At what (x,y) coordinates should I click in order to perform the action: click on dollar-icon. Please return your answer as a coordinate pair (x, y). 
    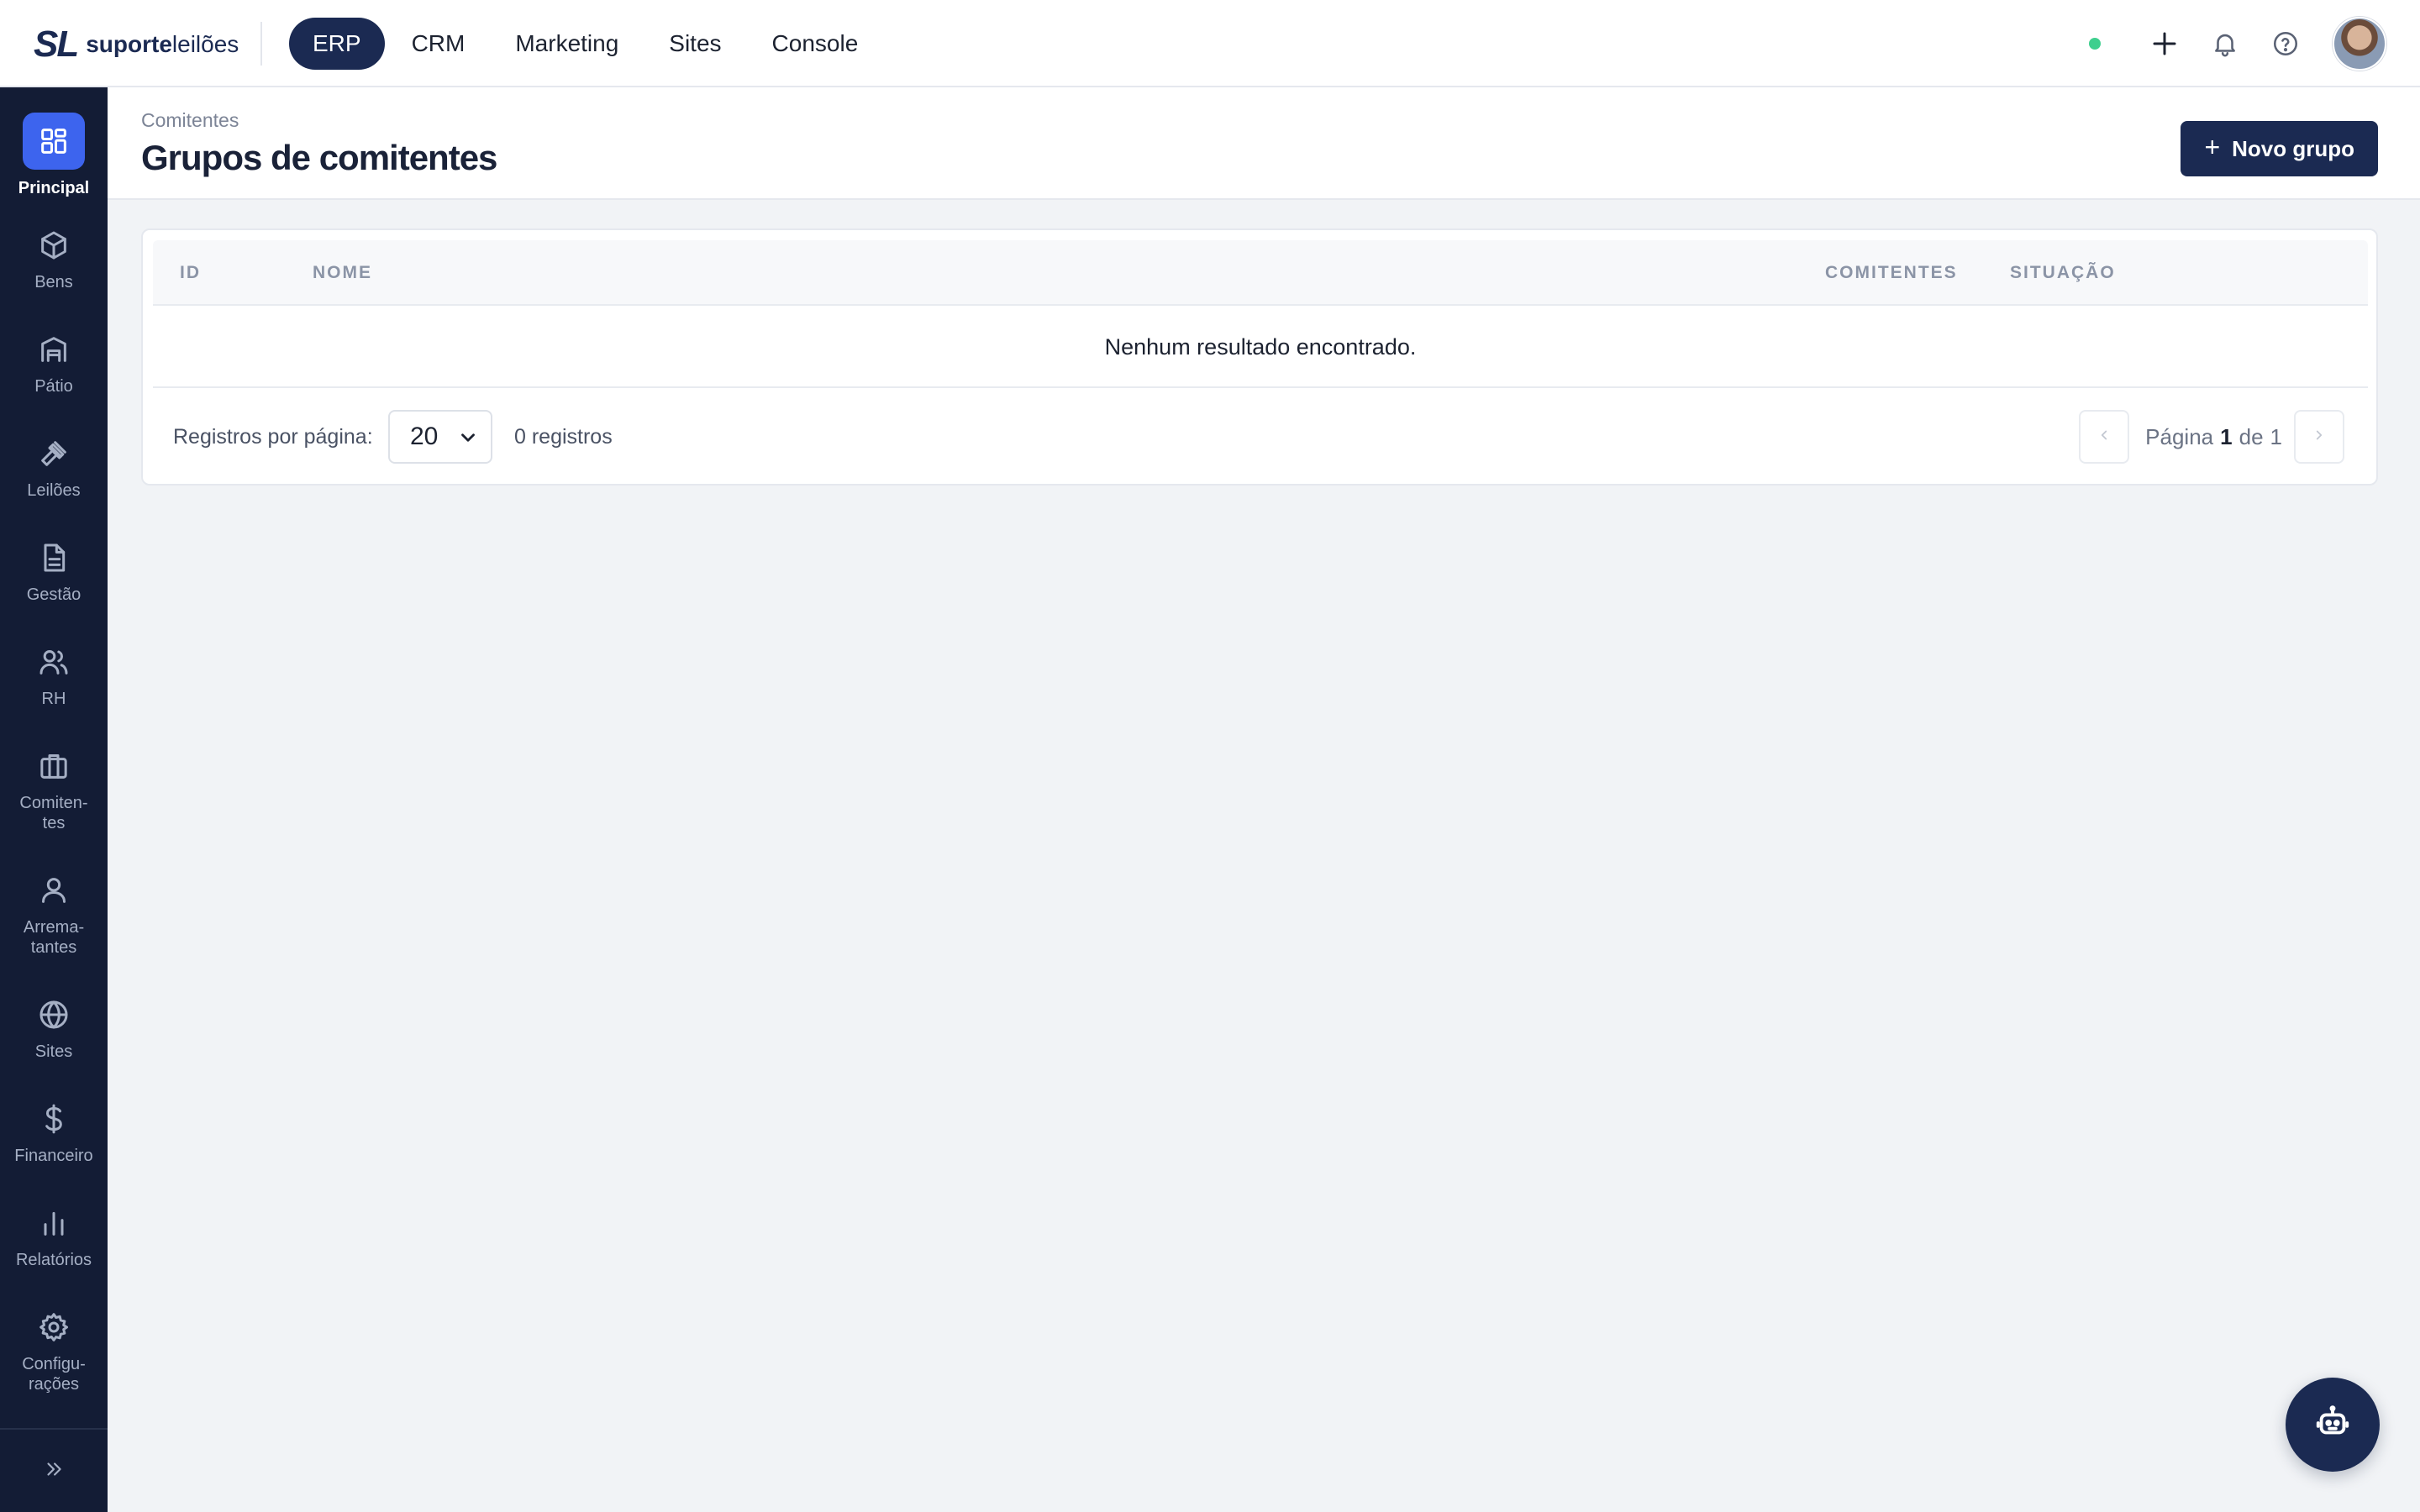
    Looking at the image, I should click on (54, 1119).